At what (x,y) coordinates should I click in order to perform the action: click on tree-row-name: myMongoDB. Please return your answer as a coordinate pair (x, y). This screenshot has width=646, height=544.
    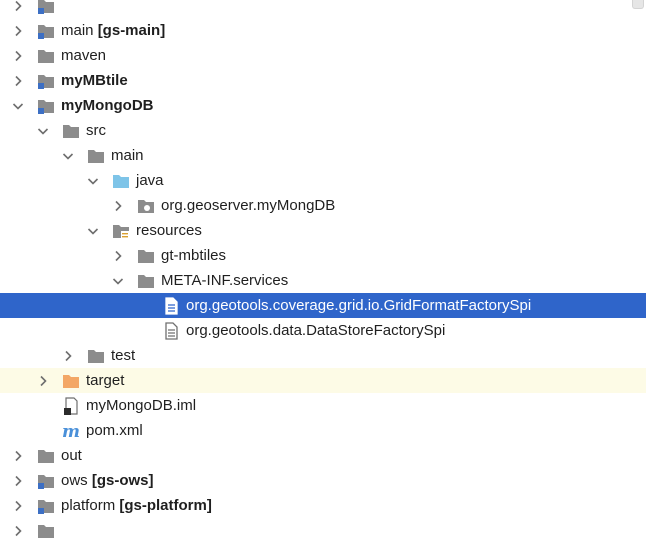
    Looking at the image, I should click on (107, 105).